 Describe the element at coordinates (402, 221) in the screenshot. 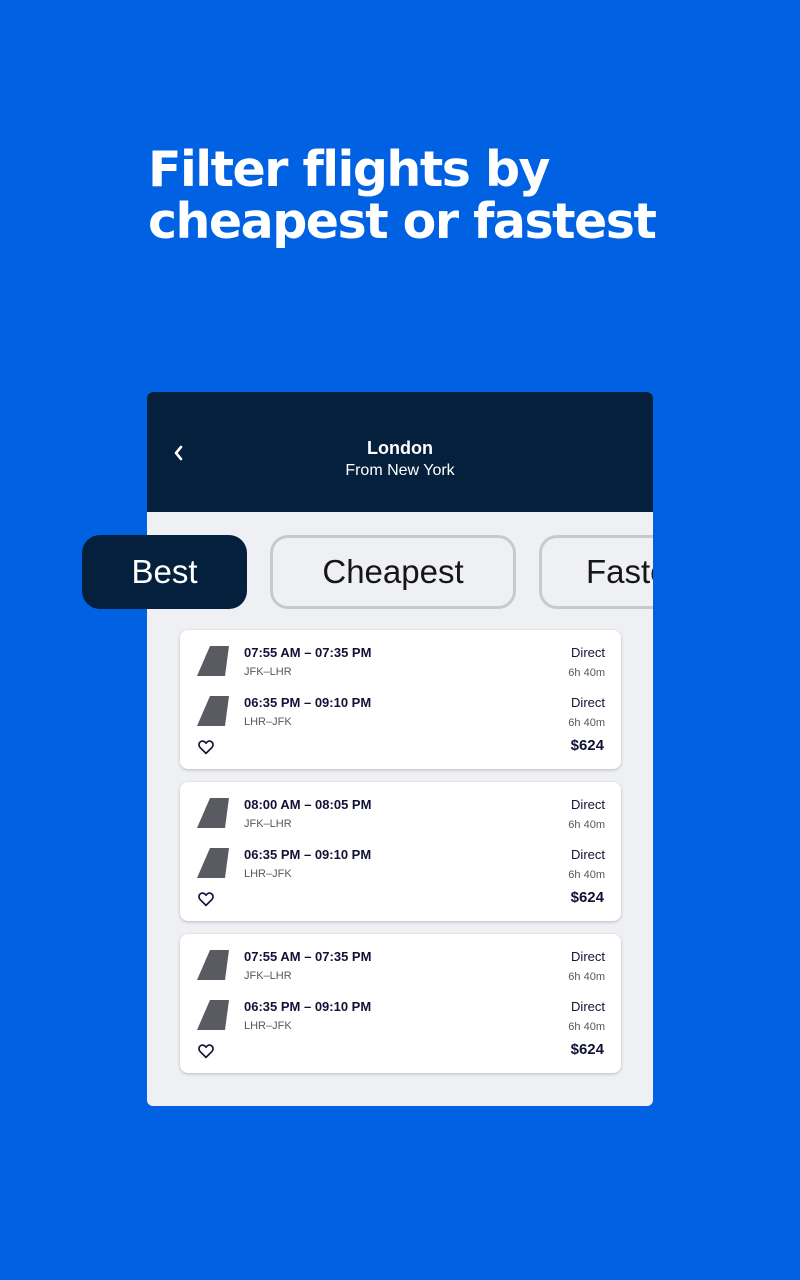

I see `headline-line-2: cheapest or fastest` at that location.